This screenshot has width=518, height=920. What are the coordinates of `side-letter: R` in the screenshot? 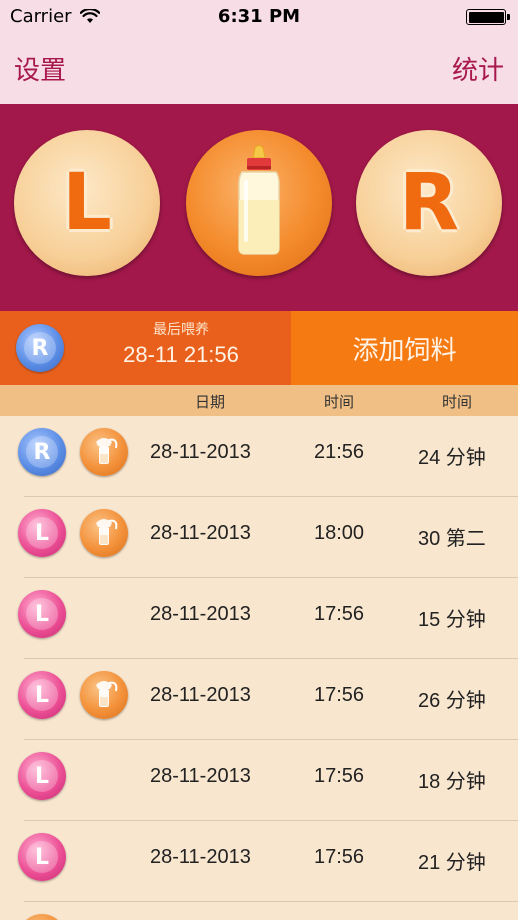 It's located at (42, 452).